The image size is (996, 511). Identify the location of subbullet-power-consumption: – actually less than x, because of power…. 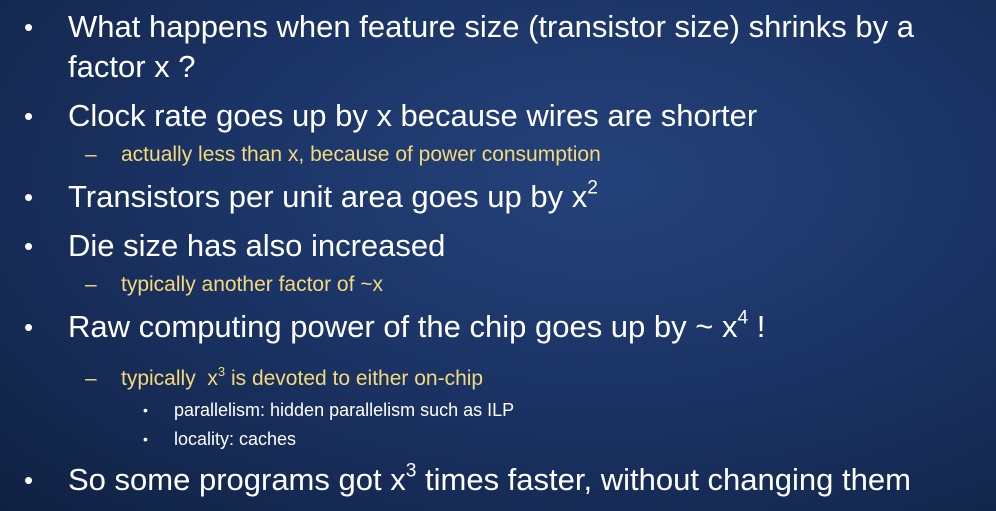
(343, 155).